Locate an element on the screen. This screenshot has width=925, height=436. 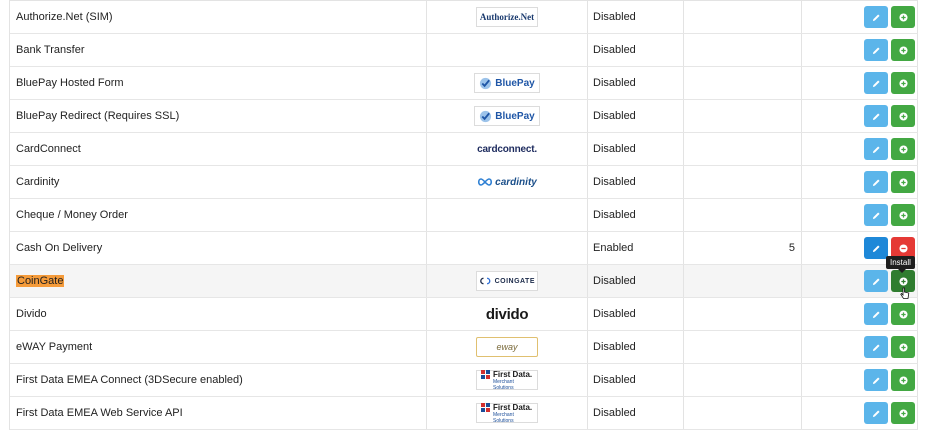
table-row: CardConnect cardconnect. Disabled is located at coordinates (464, 149).